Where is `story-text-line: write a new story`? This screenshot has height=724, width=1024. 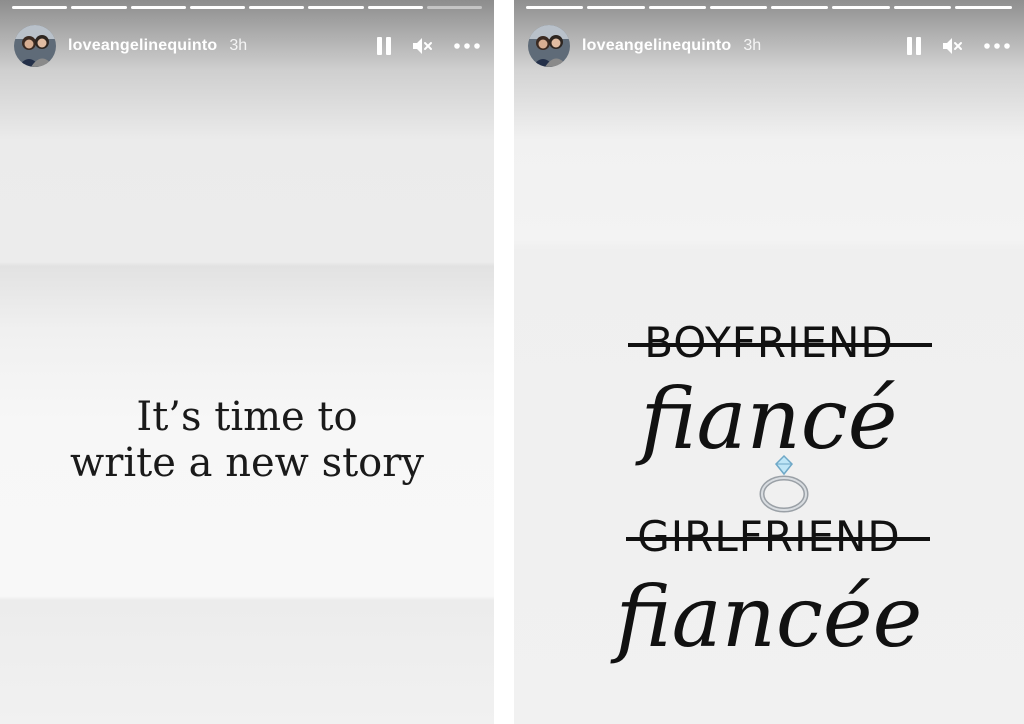 story-text-line: write a new story is located at coordinates (247, 463).